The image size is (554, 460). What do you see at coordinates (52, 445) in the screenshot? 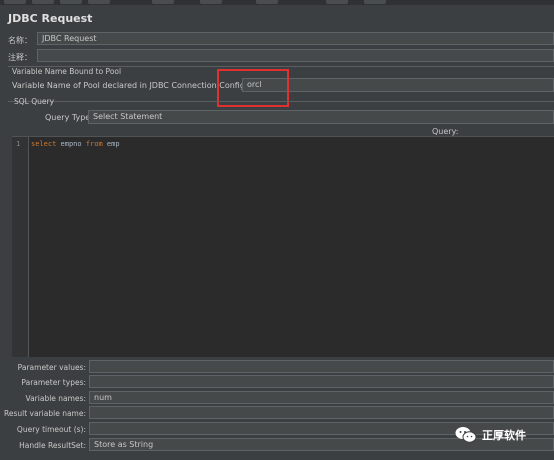
I see `handle-resultset-label: Handle ResultSet:` at bounding box center [52, 445].